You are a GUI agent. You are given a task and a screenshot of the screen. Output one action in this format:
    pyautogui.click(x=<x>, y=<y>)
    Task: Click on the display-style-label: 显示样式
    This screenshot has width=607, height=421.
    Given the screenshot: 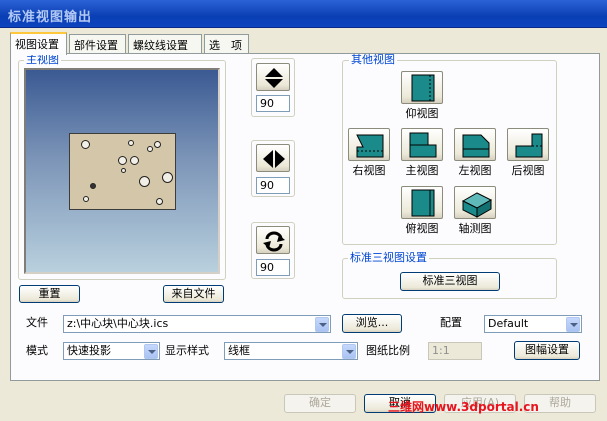 What is the action you would take?
    pyautogui.click(x=187, y=350)
    